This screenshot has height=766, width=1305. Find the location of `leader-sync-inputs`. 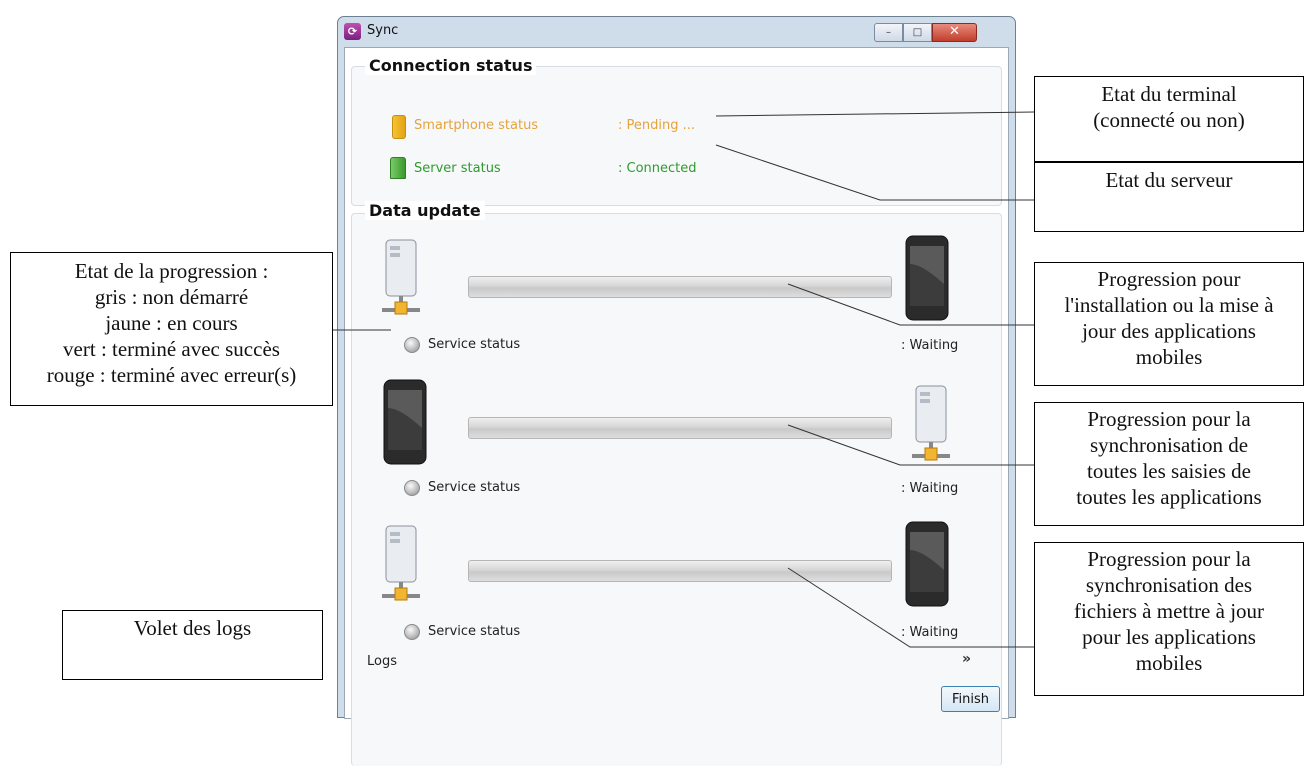

leader-sync-inputs is located at coordinates (910, 445).